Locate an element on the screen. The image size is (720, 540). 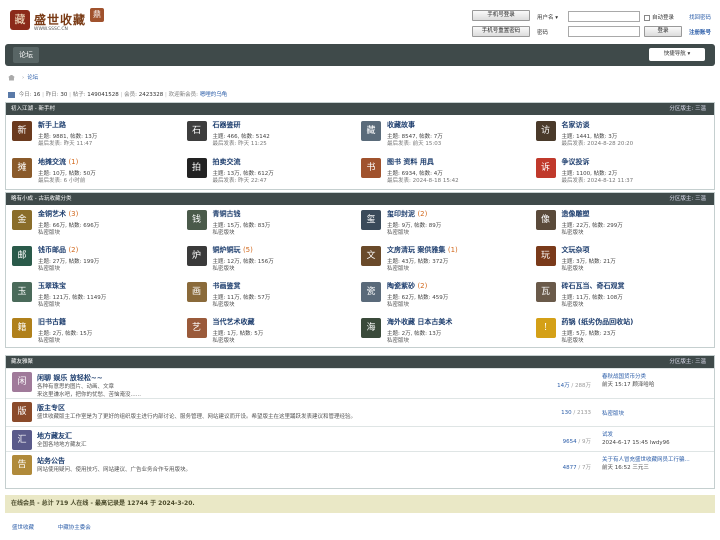
forum-last-post: 试发 2024-6-17 15:45 lwdy96 is located at coordinates (636, 439).